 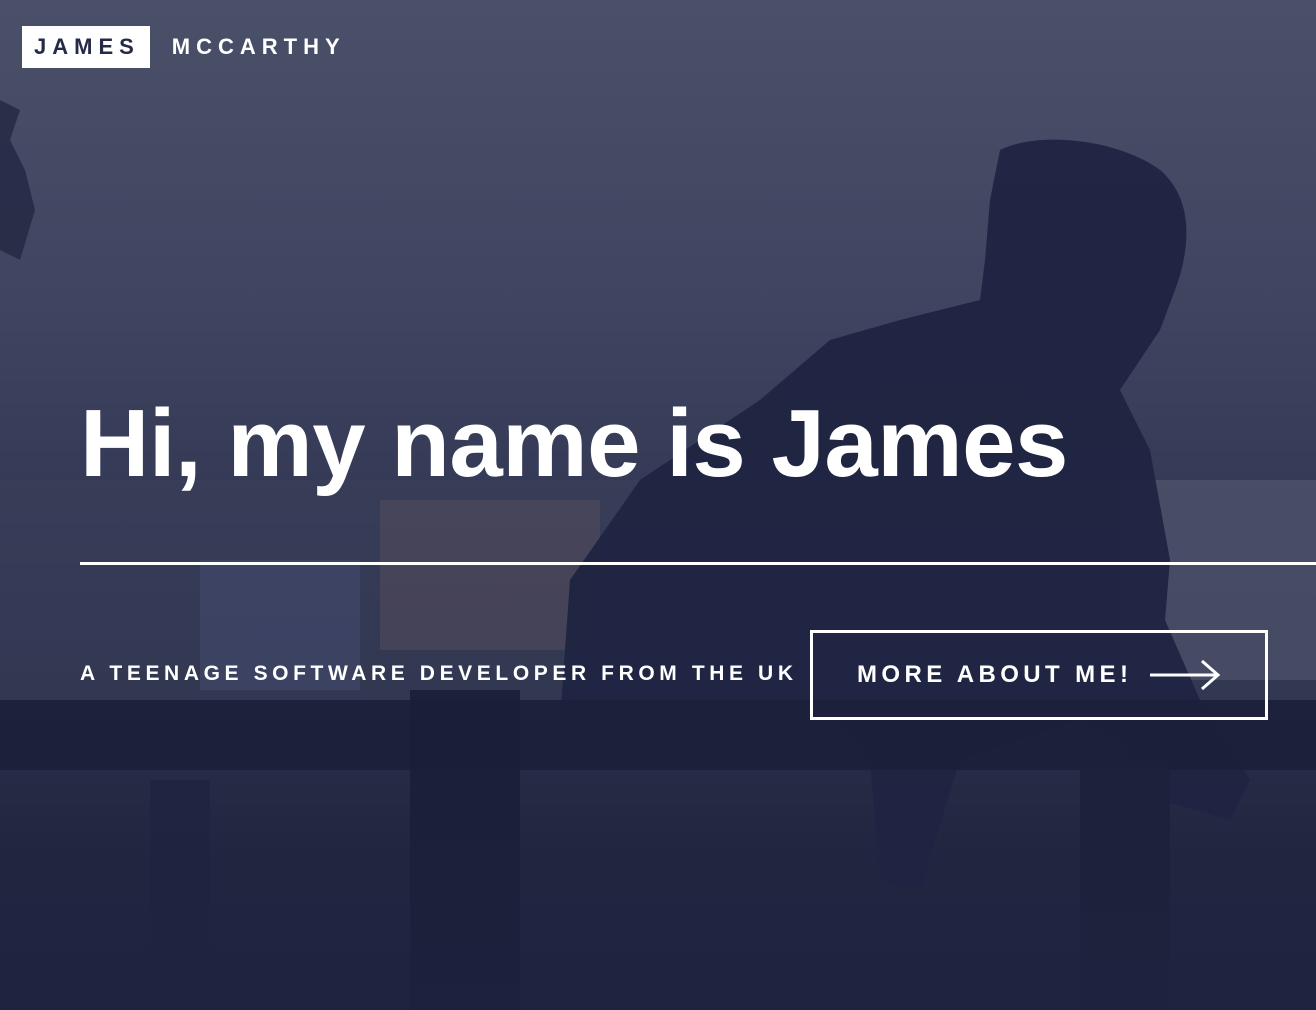 What do you see at coordinates (258, 46) in the screenshot?
I see `logo-last-name: MCCARTHY` at bounding box center [258, 46].